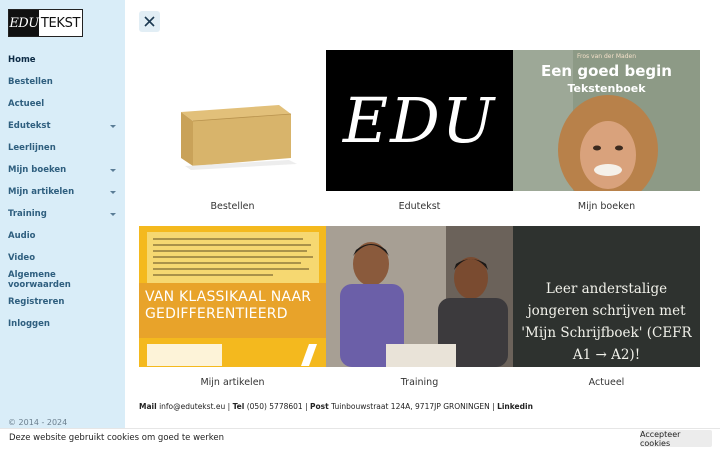  Describe the element at coordinates (228, 305) in the screenshot. I see `article-title: VAN KLASSIKAAL NAAR GEDIFFERENTIEERD` at that location.